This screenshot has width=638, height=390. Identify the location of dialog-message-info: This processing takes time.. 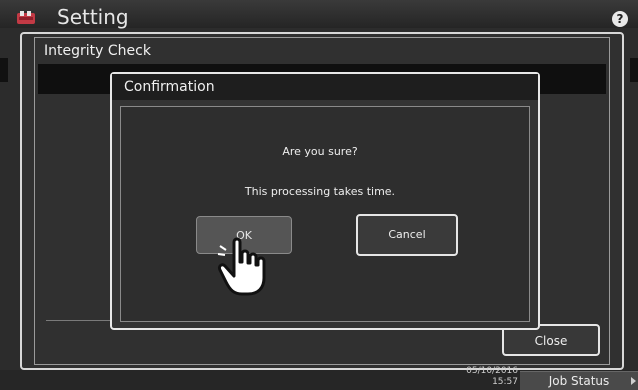
(320, 191).